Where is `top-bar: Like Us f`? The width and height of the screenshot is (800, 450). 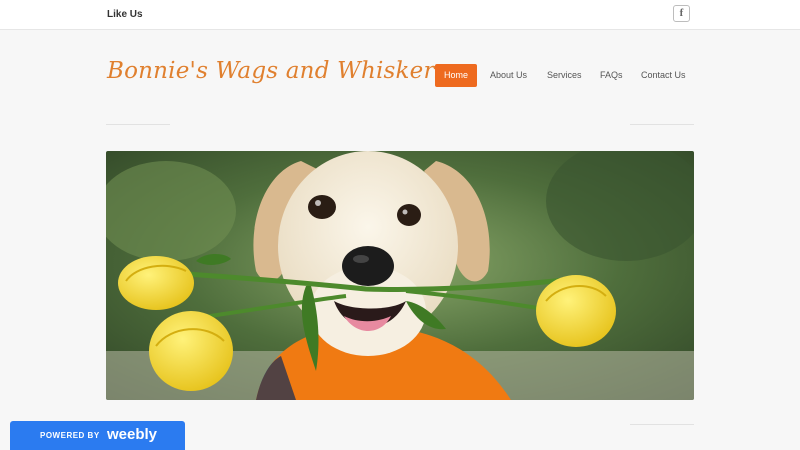
top-bar: Like Us f is located at coordinates (400, 15).